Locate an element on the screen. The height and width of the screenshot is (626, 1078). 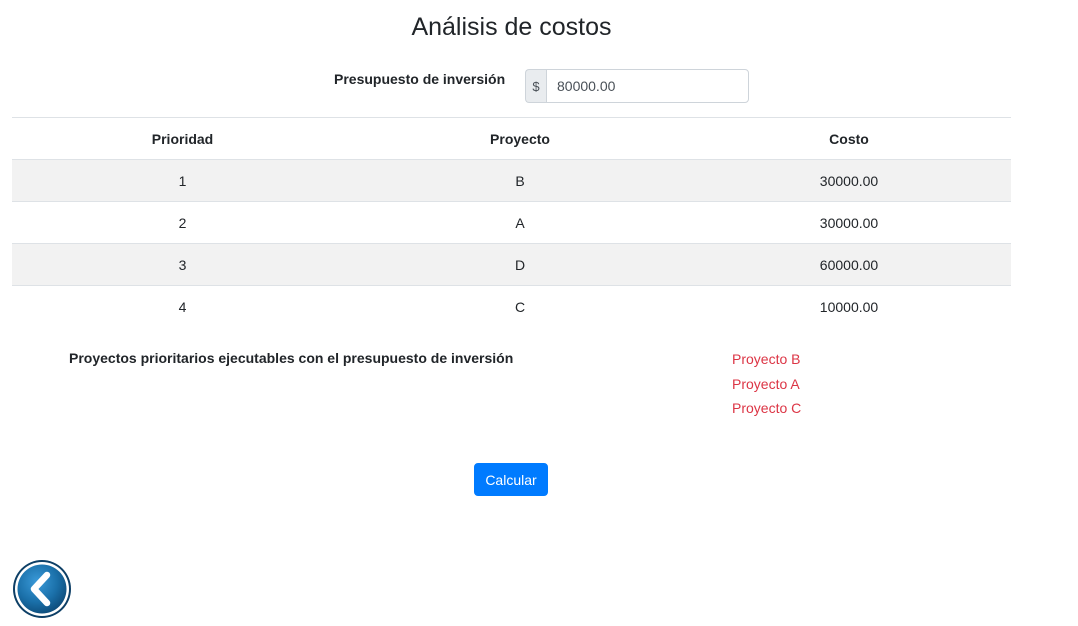
budget-label: Presupuesto de inversión is located at coordinates (420, 79).